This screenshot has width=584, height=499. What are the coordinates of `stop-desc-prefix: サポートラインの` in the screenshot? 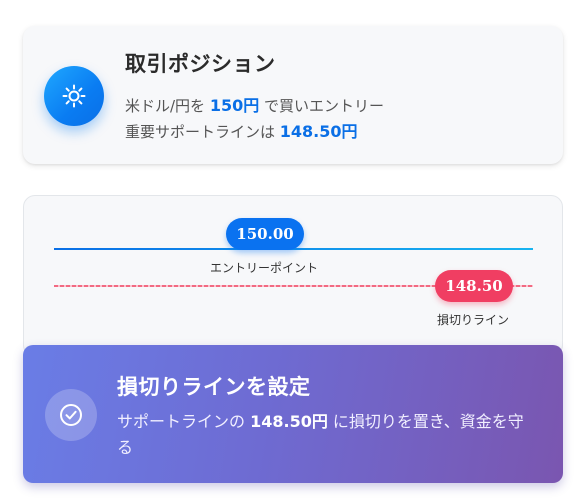 It's located at (184, 421).